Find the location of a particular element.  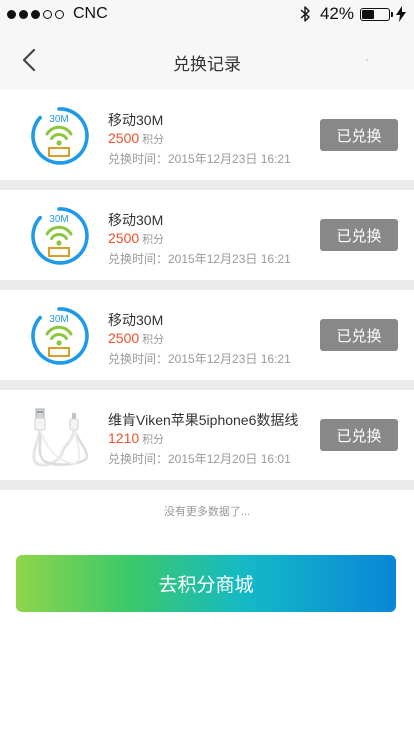

points-line: 1210 积分 is located at coordinates (208, 439).